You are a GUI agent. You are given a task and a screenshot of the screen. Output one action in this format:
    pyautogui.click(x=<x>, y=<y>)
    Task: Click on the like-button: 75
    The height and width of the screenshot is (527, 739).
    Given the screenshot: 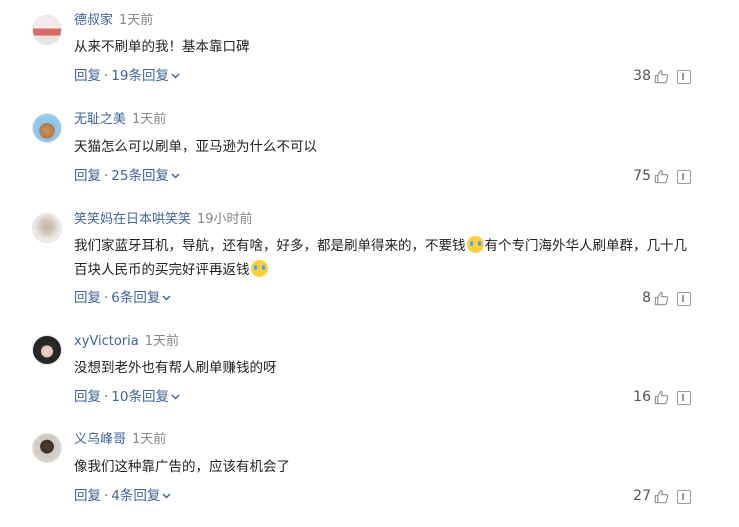 What is the action you would take?
    pyautogui.click(x=651, y=176)
    